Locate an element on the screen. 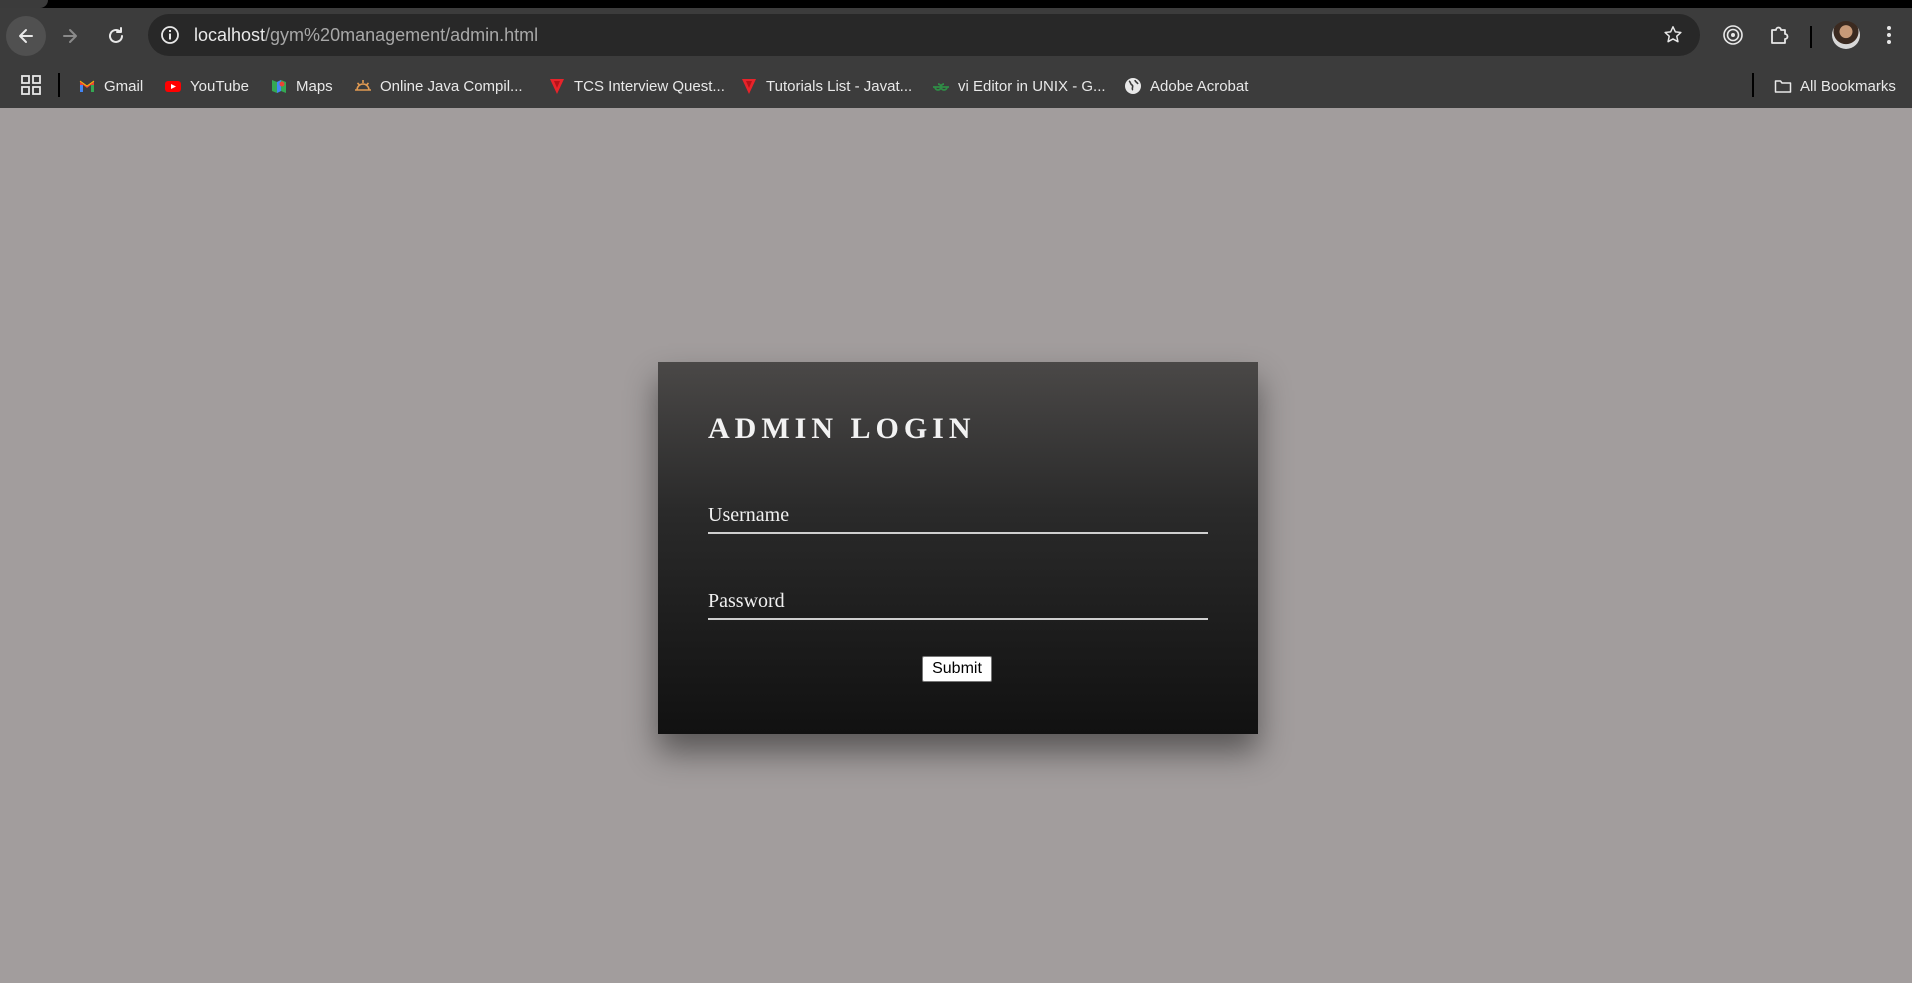 Image resolution: width=1912 pixels, height=983 pixels. forward-arrow-icon is located at coordinates (70, 36).